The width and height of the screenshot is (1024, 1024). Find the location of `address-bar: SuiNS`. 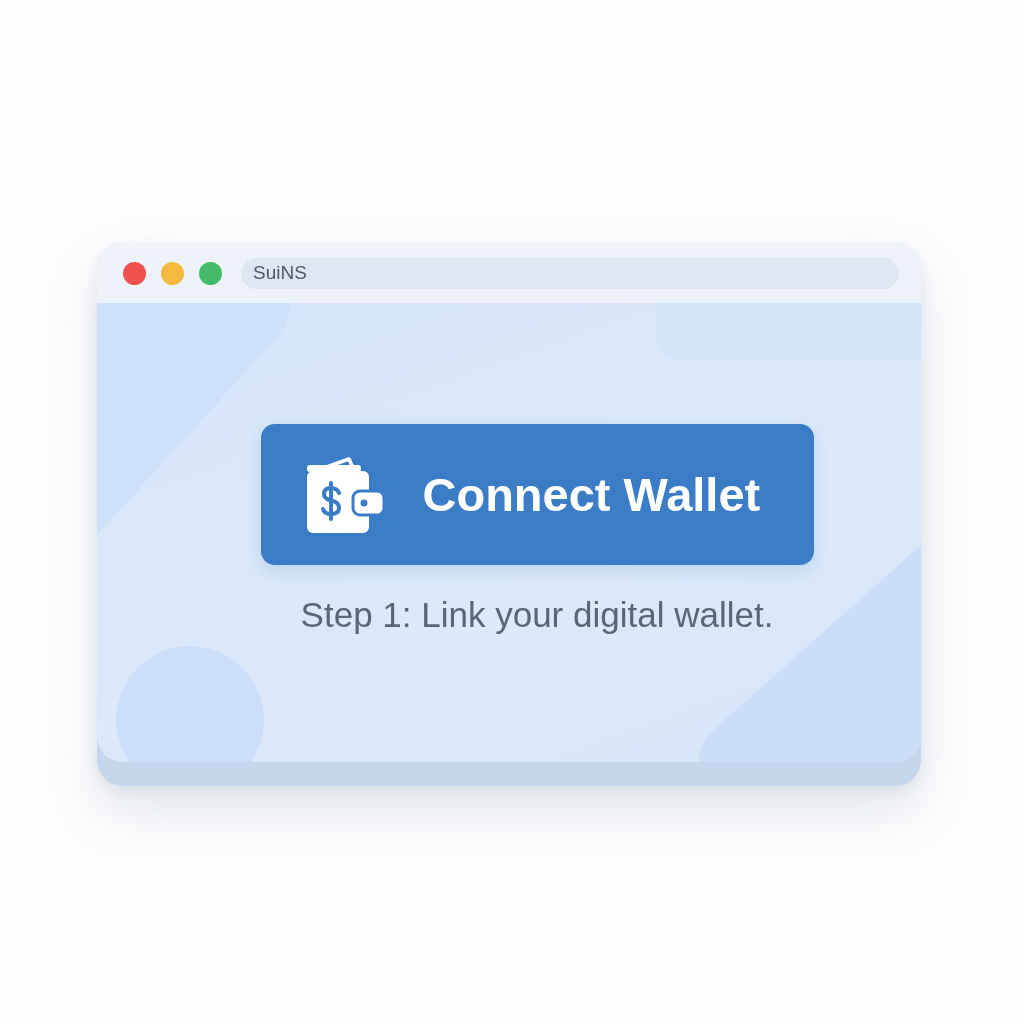

address-bar: SuiNS is located at coordinates (570, 273).